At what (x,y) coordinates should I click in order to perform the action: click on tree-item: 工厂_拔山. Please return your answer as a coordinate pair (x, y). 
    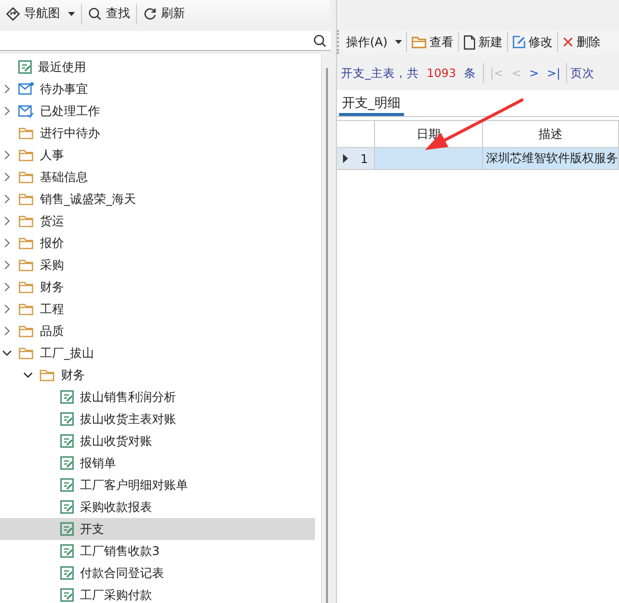
    Looking at the image, I should click on (157, 353).